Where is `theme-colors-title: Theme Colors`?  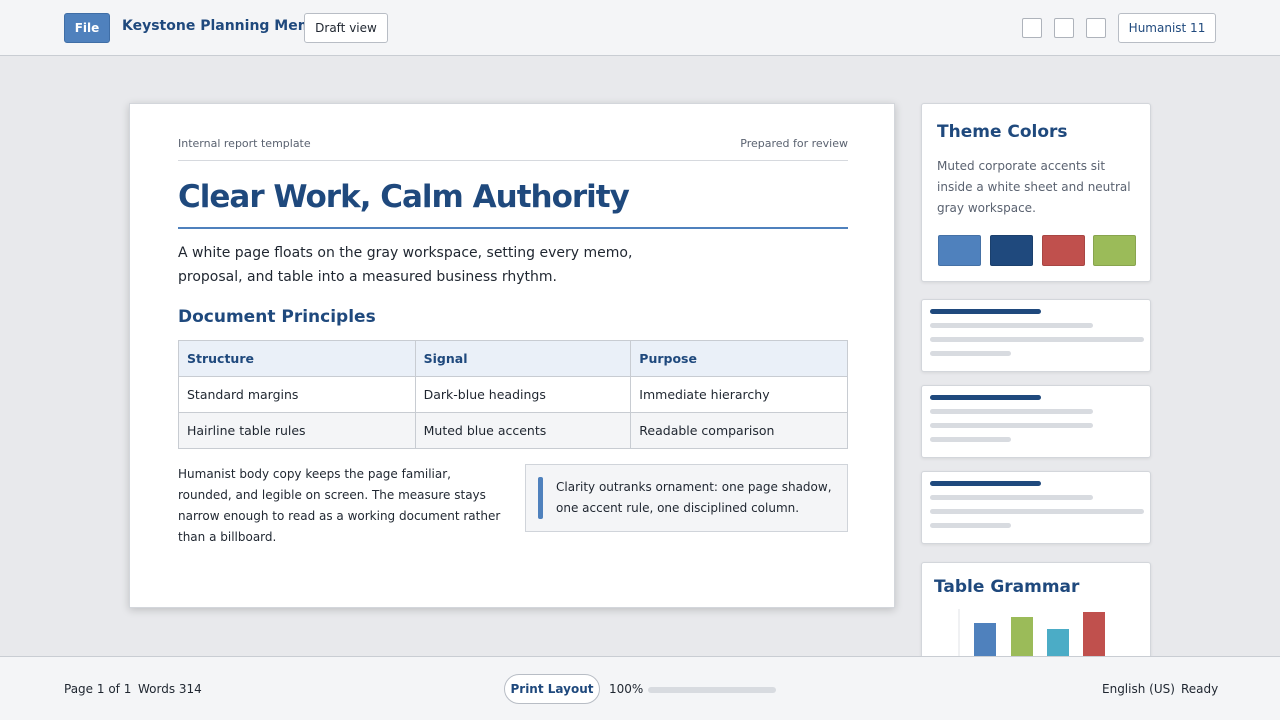 theme-colors-title: Theme Colors is located at coordinates (1002, 132).